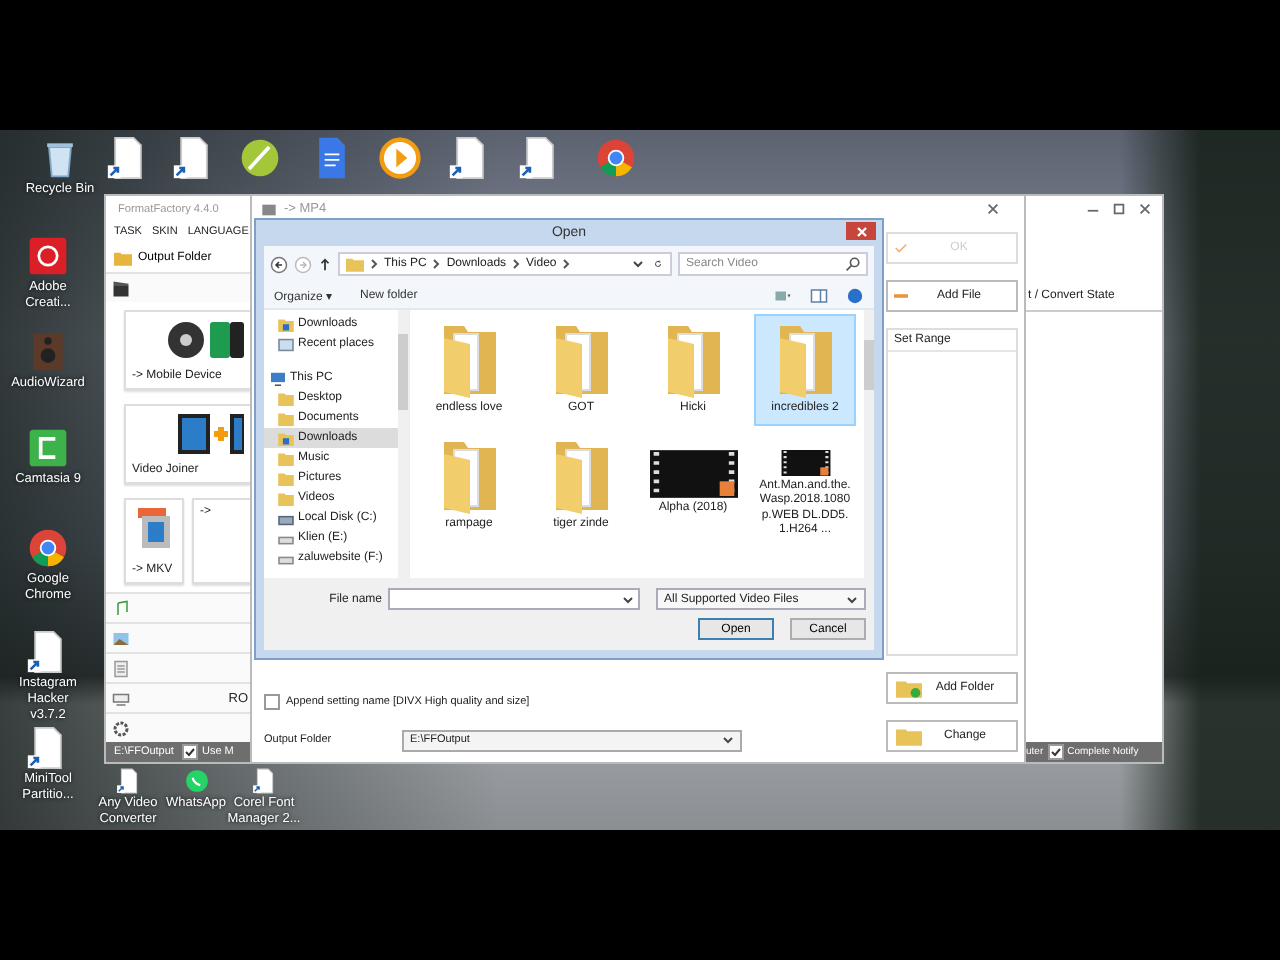 The height and width of the screenshot is (960, 1280). I want to click on maximize-icon, so click(1119, 209).